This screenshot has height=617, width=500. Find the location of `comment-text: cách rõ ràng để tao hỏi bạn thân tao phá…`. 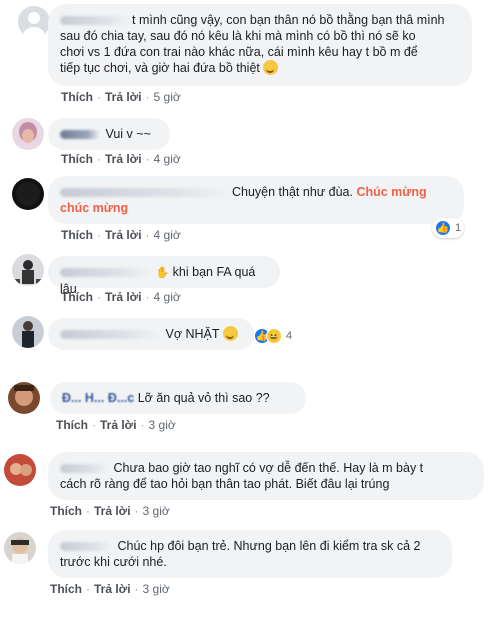

comment-text: cách rõ ràng để tao hỏi bạn thân tao phá… is located at coordinates (225, 484).